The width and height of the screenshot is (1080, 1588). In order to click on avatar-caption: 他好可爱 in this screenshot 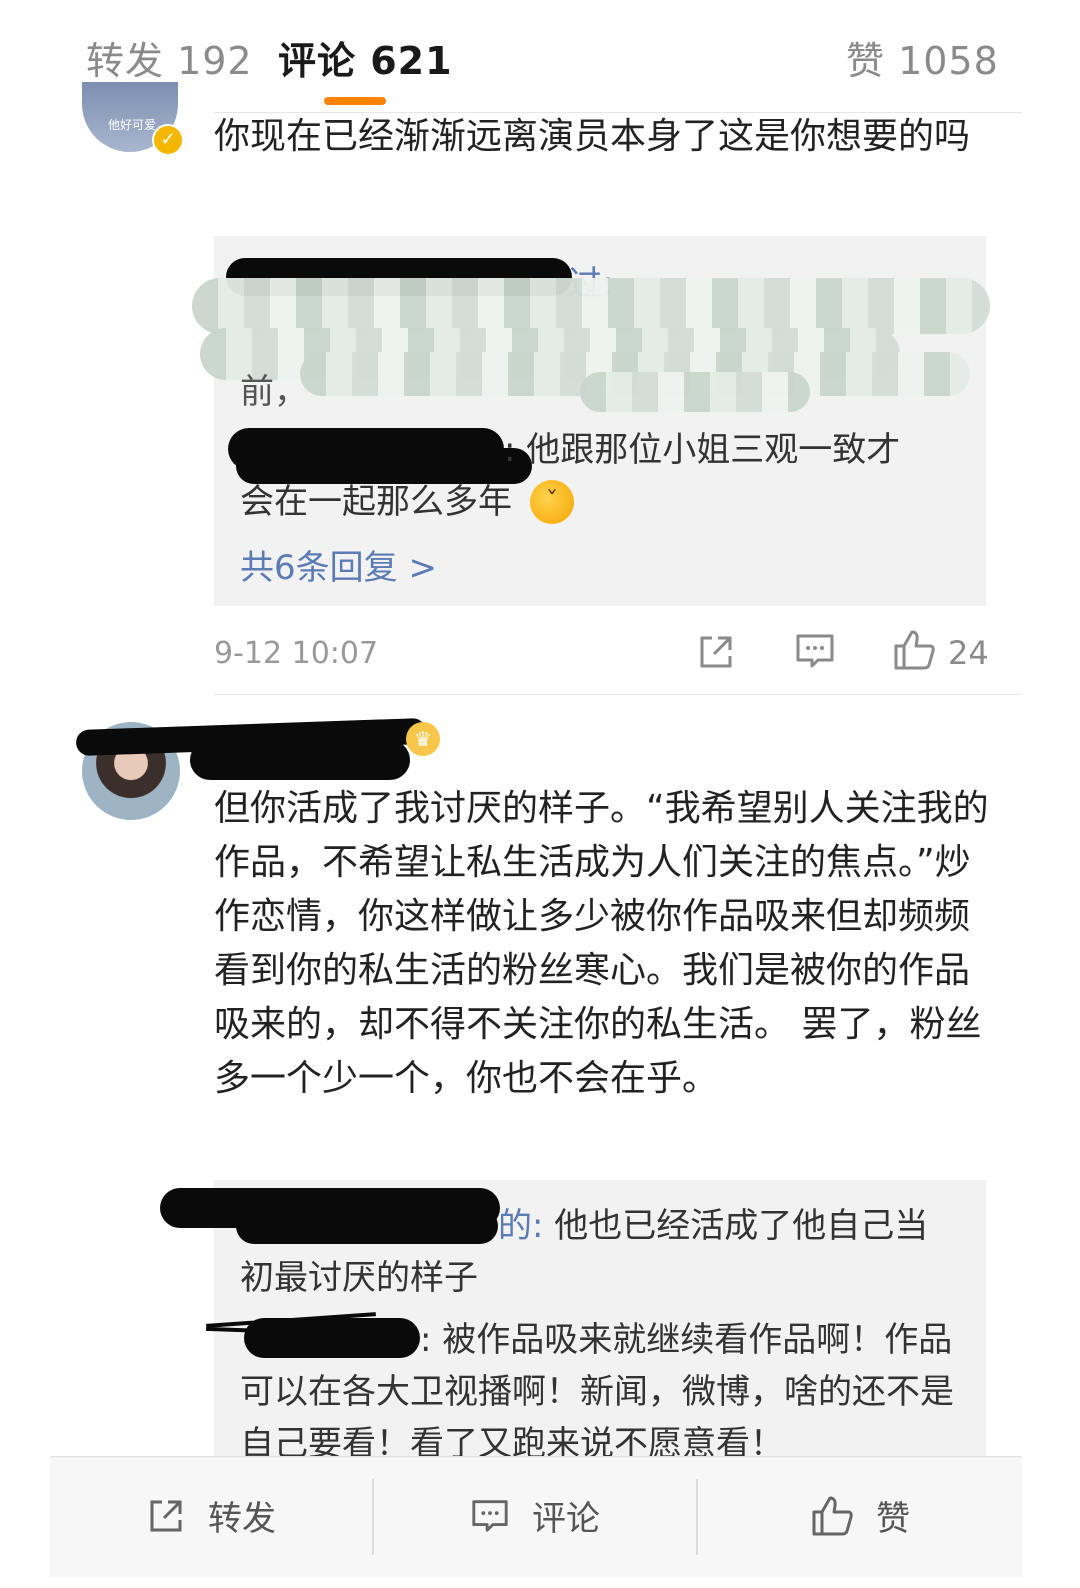, I will do `click(132, 125)`.